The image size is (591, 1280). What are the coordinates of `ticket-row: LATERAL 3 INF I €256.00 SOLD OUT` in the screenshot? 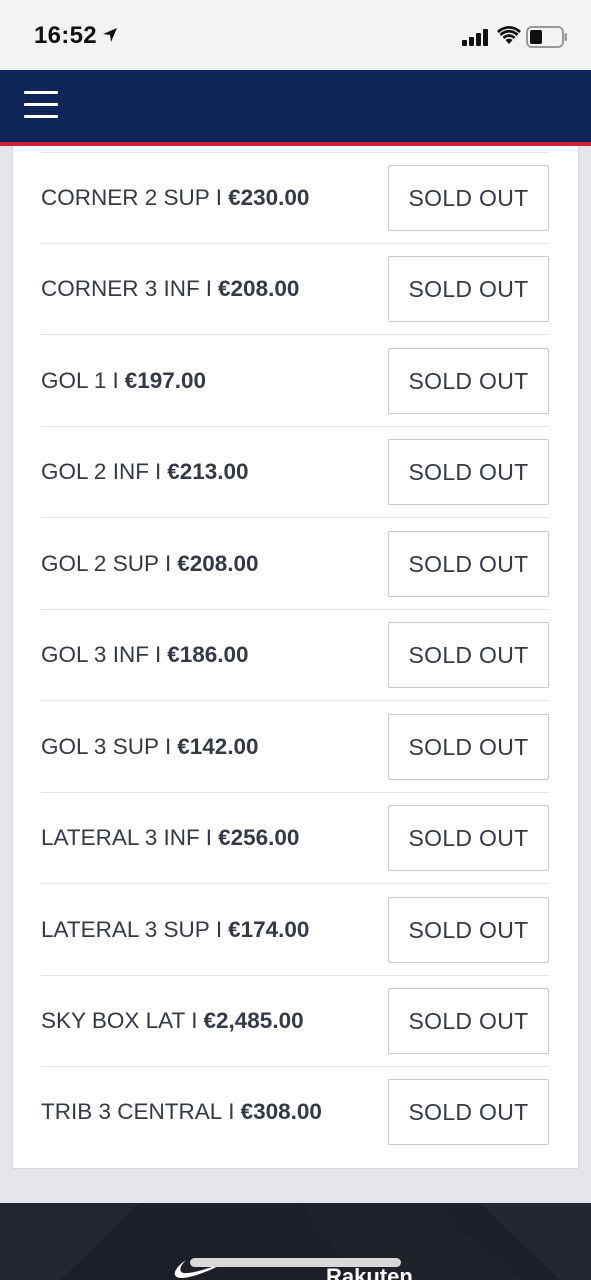 It's located at (295, 838).